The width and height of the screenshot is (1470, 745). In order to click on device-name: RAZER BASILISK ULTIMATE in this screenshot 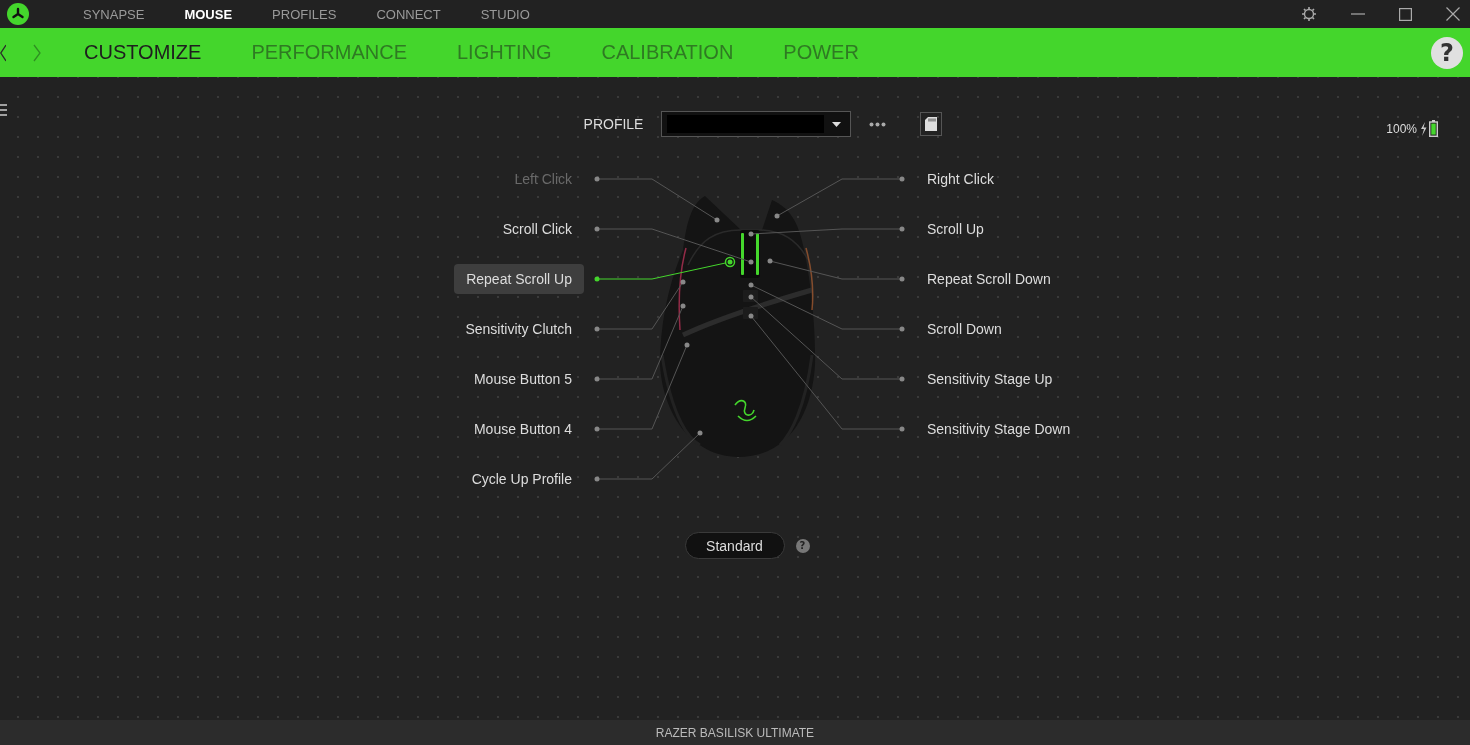, I will do `click(735, 732)`.